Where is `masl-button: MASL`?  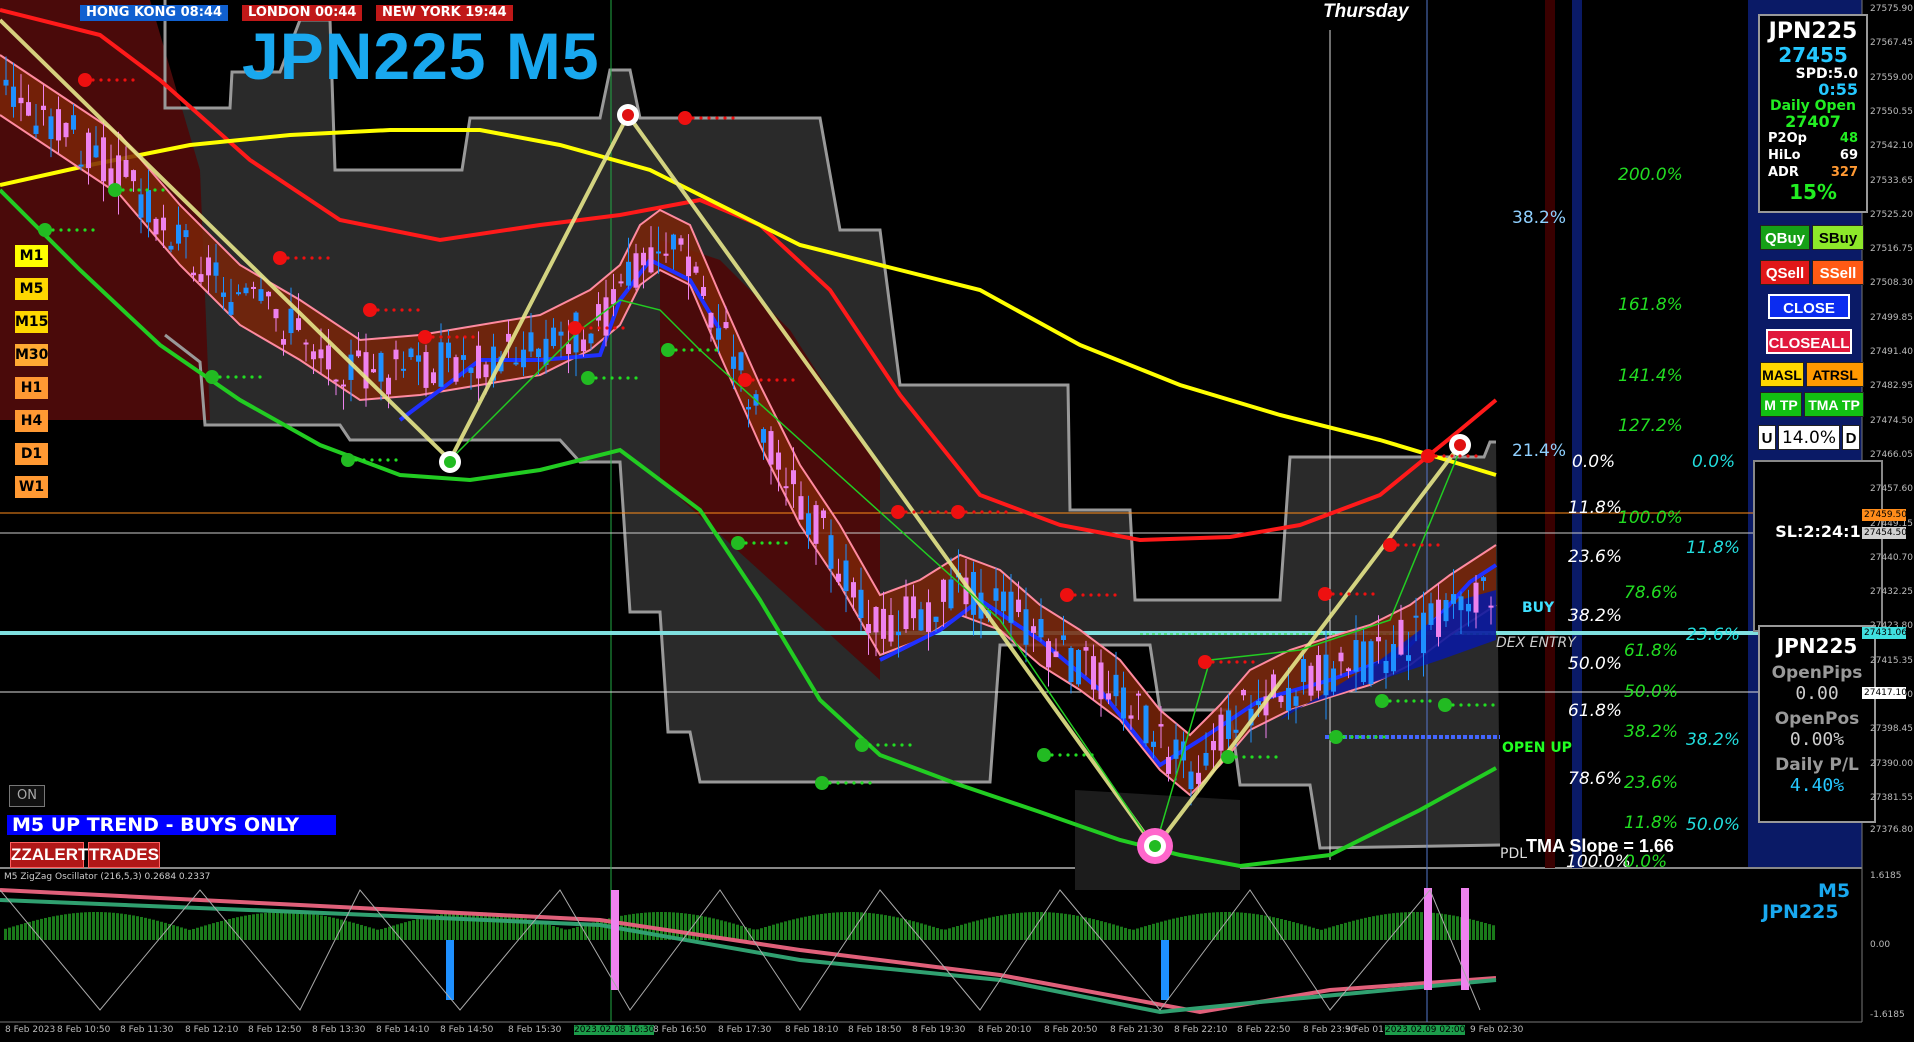
masl-button: MASL is located at coordinates (1782, 374).